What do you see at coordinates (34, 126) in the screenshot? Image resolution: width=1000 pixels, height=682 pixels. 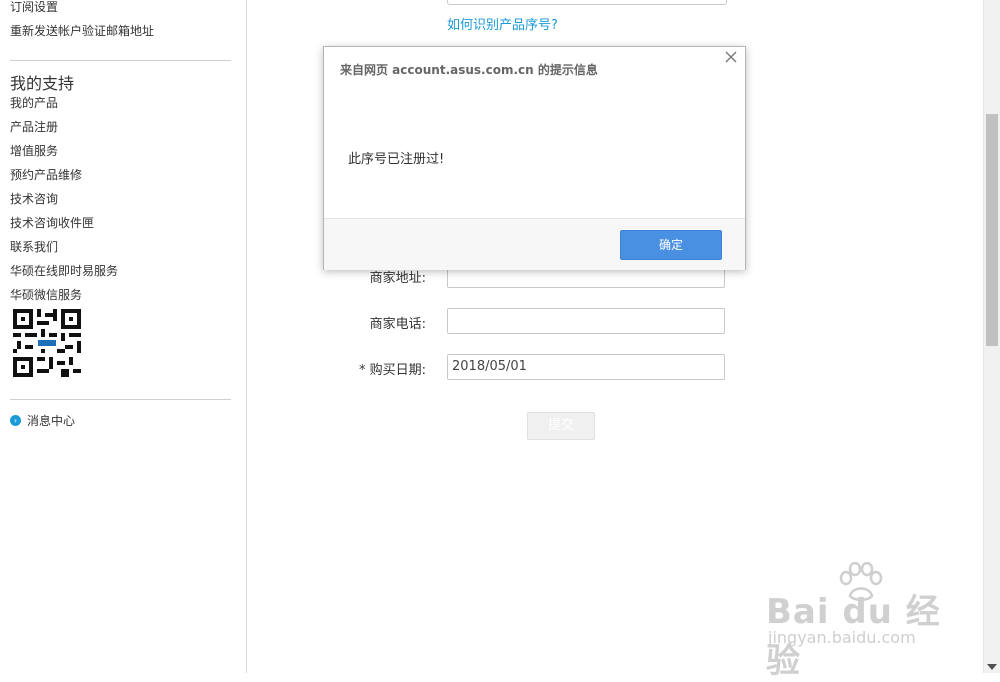 I see `sidebar-item-product-registration: 产品注册` at bounding box center [34, 126].